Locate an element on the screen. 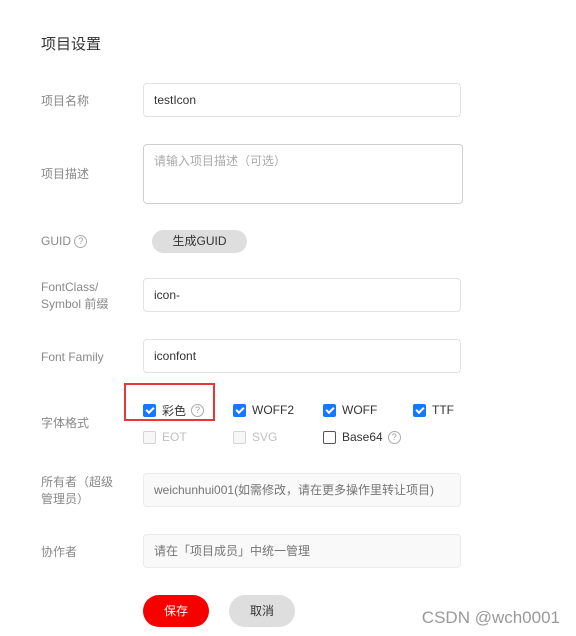  font-format-label: 字体格式 is located at coordinates (65, 423).